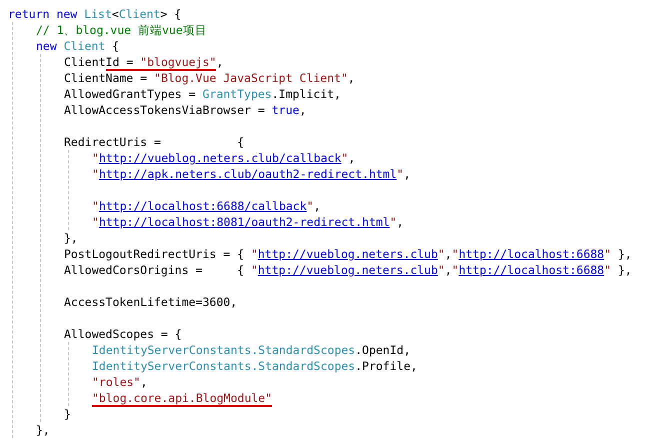 The width and height of the screenshot is (657, 444). What do you see at coordinates (224, 158) in the screenshot?
I see `code-line: "http://vueblog.neters.club/callback",` at bounding box center [224, 158].